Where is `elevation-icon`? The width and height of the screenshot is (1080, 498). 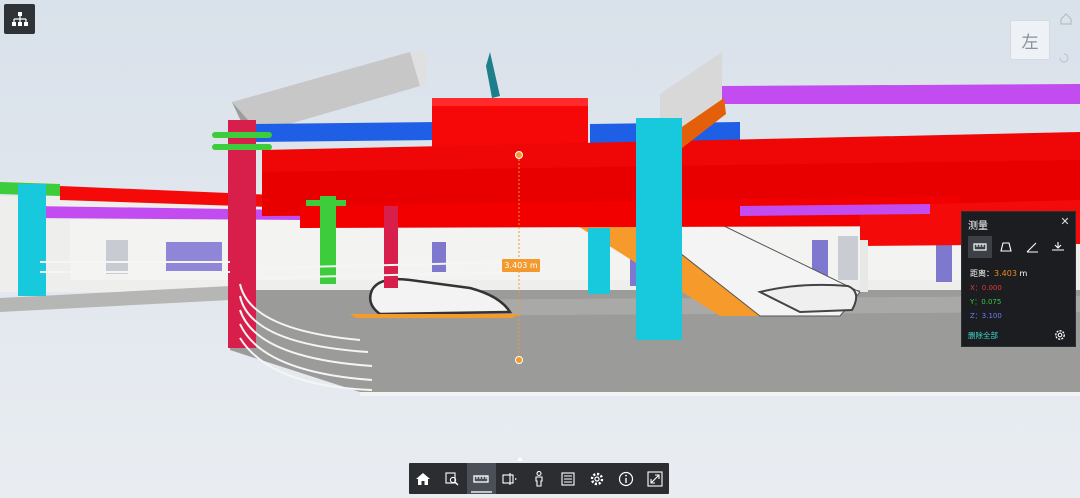
elevation-icon is located at coordinates (1058, 246).